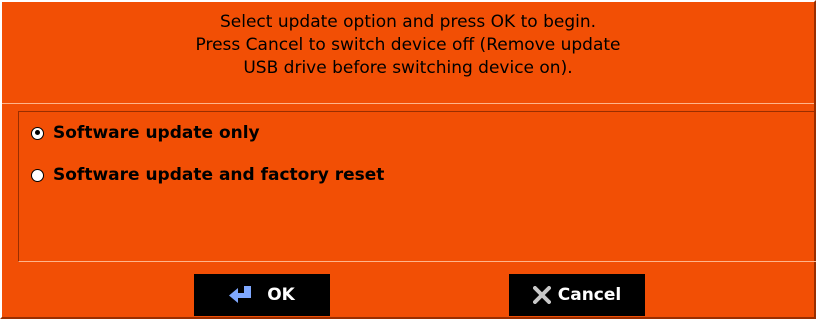 This screenshot has width=816, height=319. What do you see at coordinates (219, 175) in the screenshot?
I see `option-label: Software update and factory reset` at bounding box center [219, 175].